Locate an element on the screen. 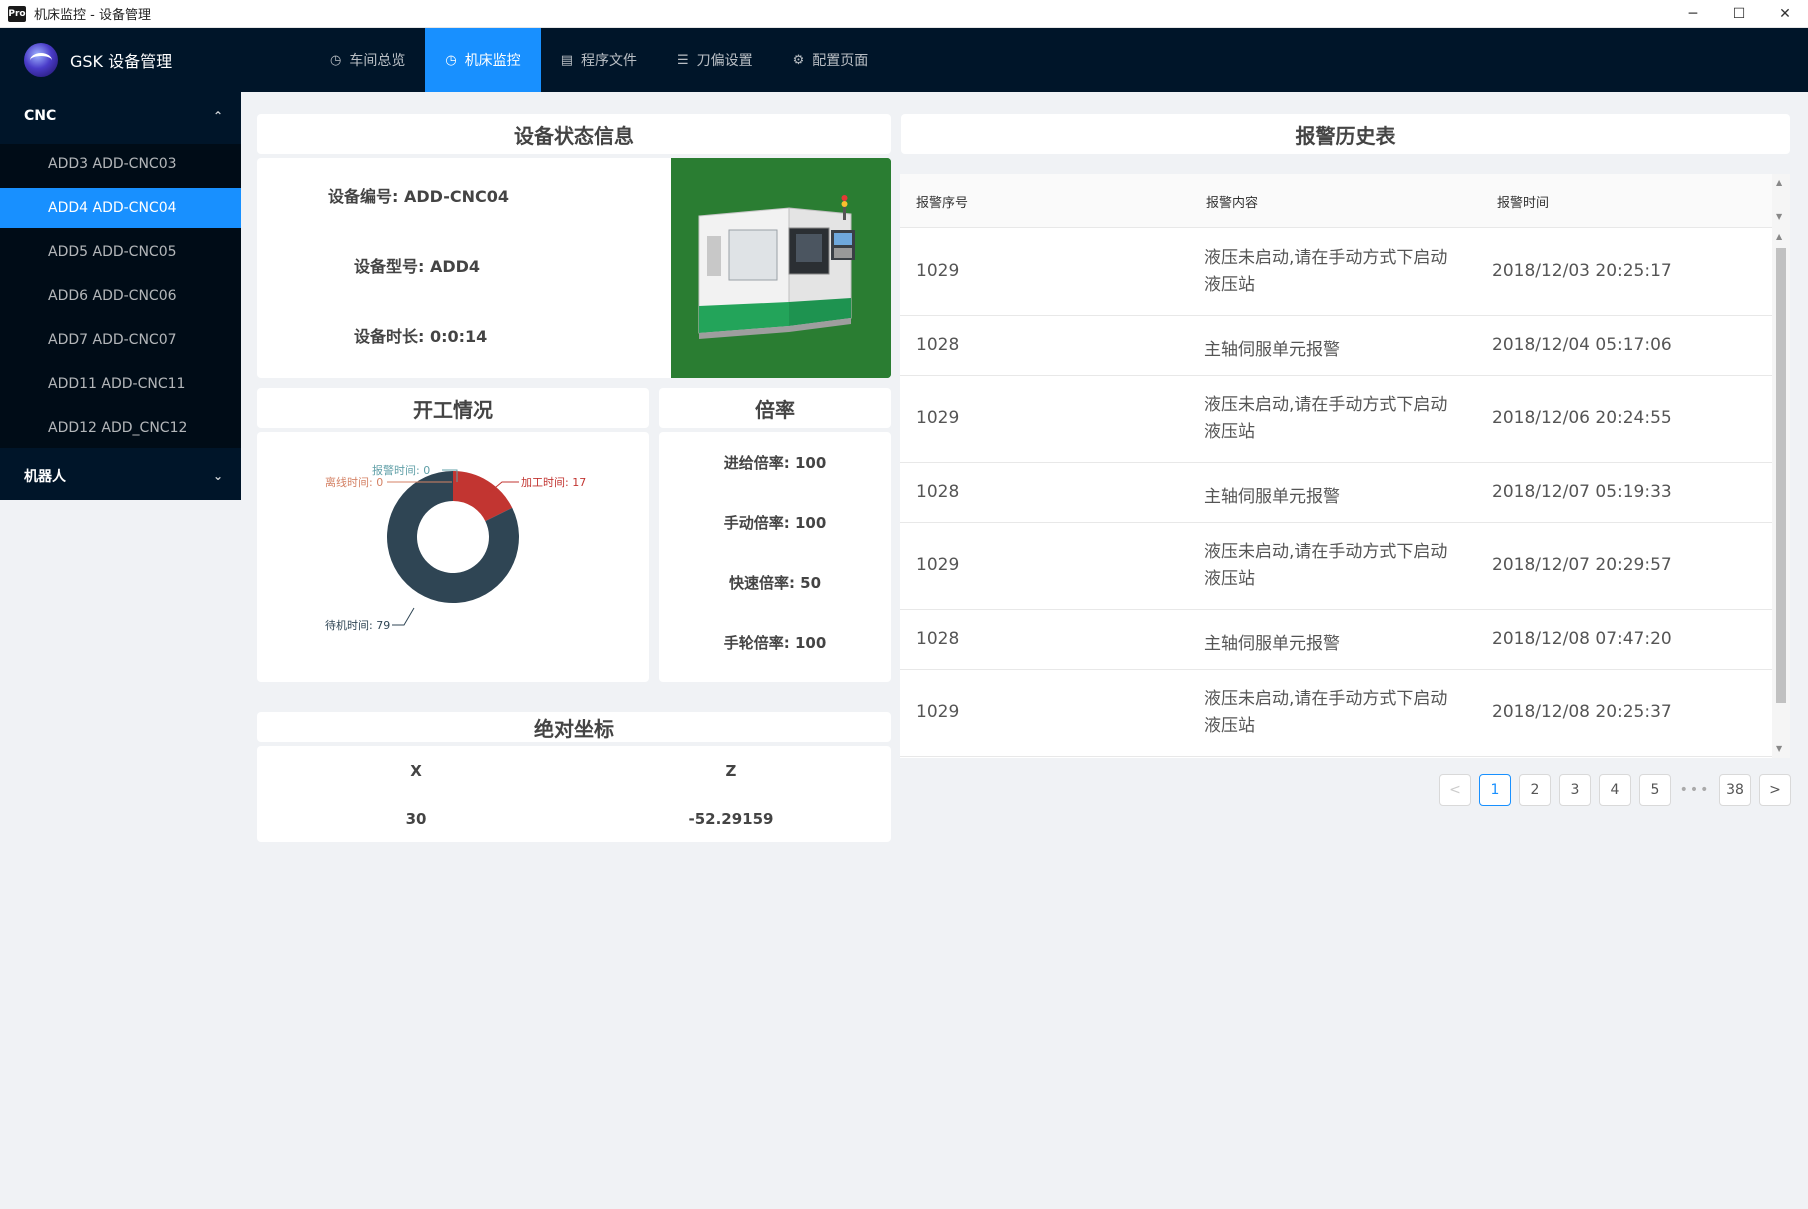 This screenshot has height=1209, width=1808. device-model-value: ADD4 is located at coordinates (455, 266).